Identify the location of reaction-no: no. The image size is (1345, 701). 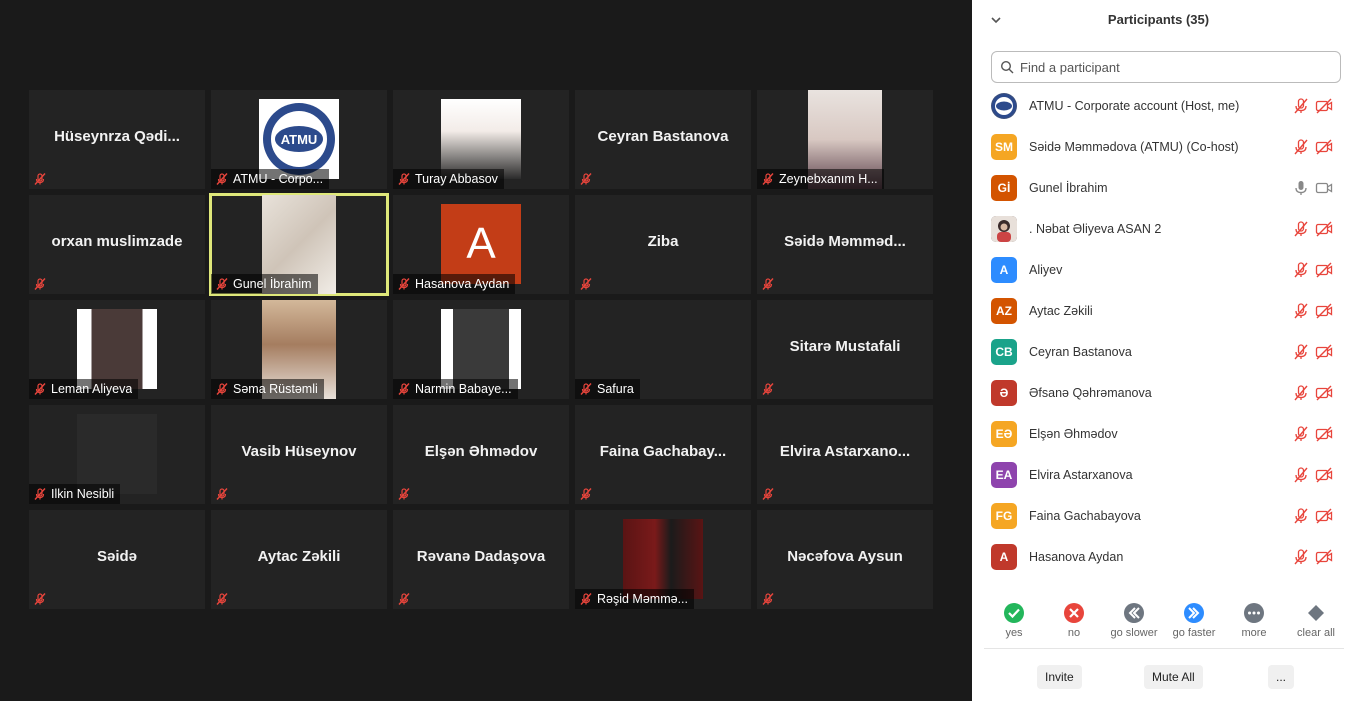
(1074, 621).